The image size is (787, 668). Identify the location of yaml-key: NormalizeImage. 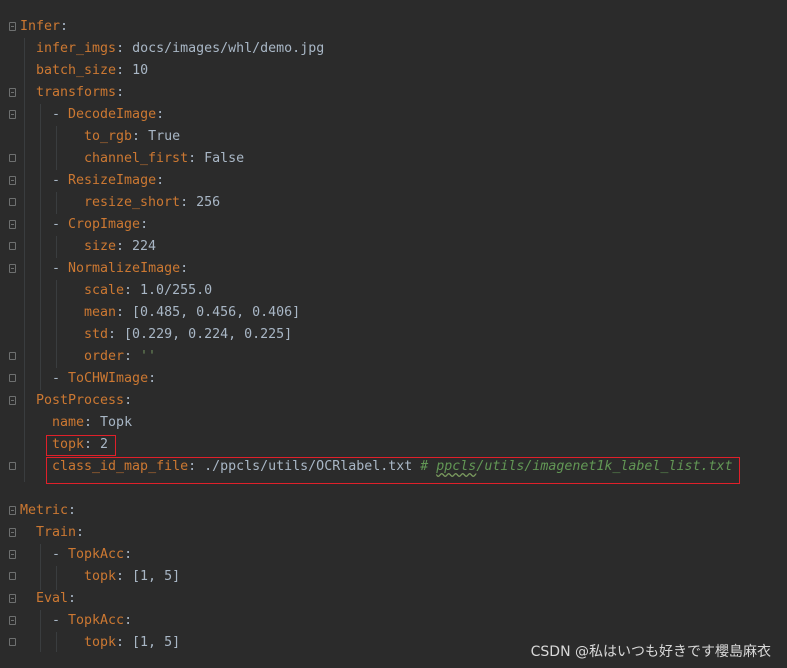
(124, 268).